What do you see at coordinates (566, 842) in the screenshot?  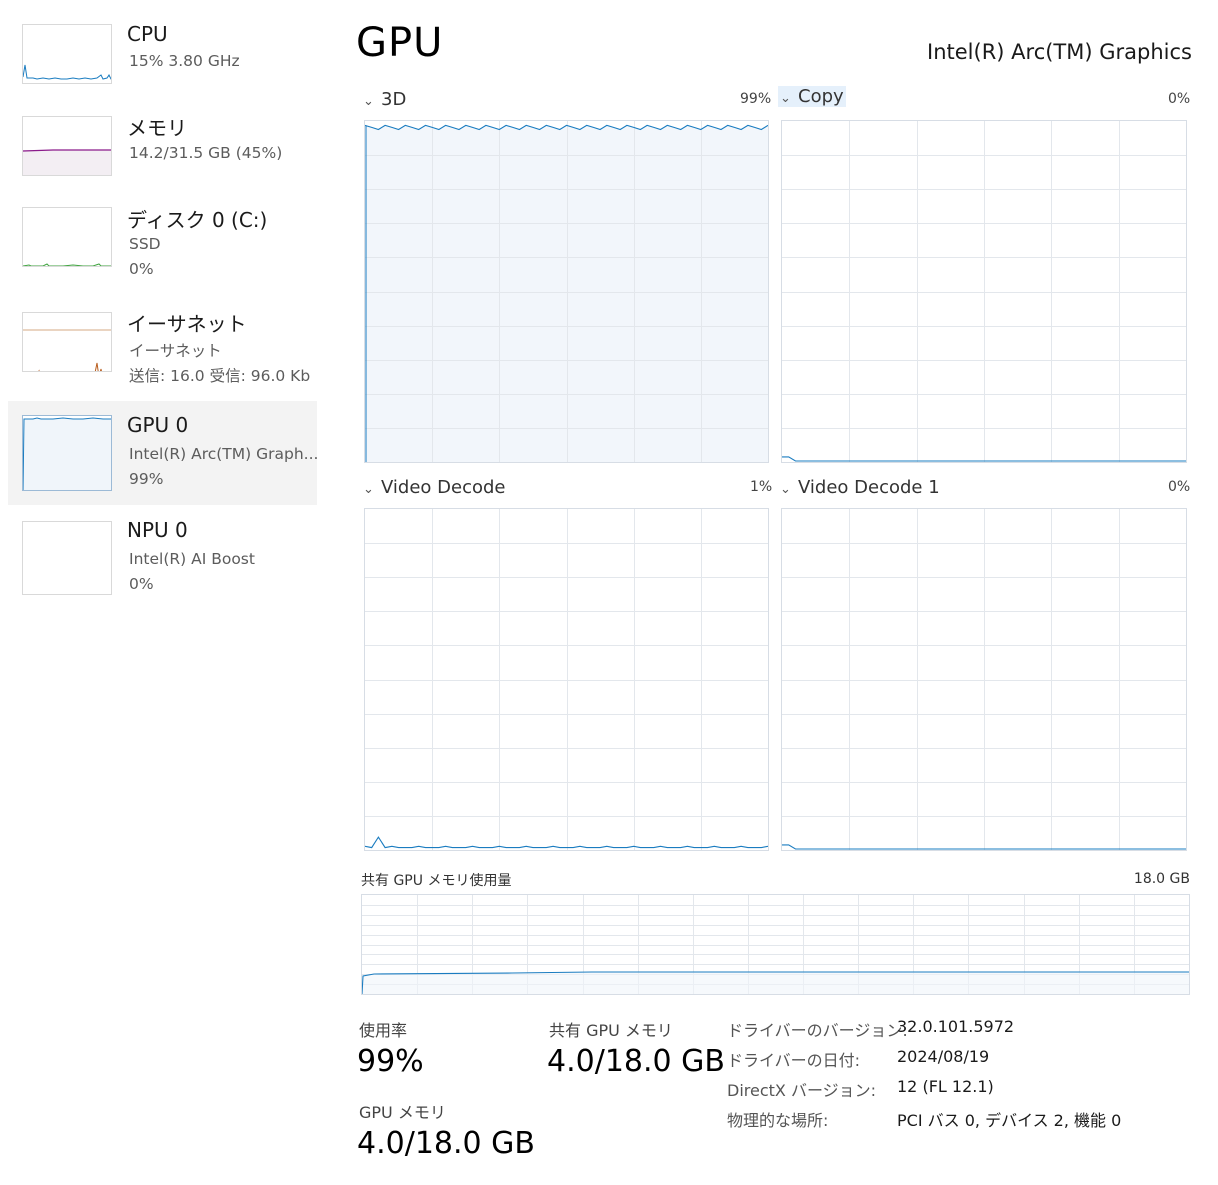 I see `utilization-line` at bounding box center [566, 842].